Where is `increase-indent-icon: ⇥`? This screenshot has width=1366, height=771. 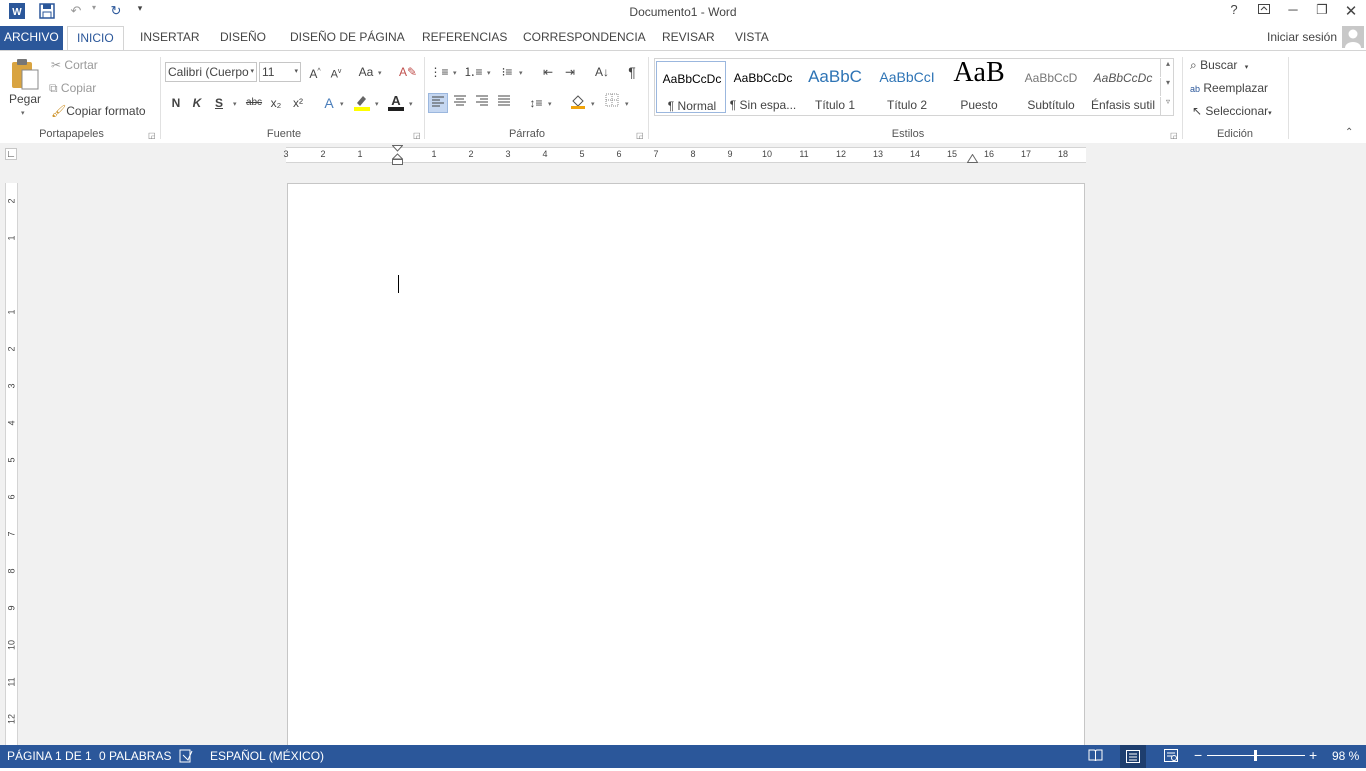
increase-indent-icon: ⇥ is located at coordinates (570, 72).